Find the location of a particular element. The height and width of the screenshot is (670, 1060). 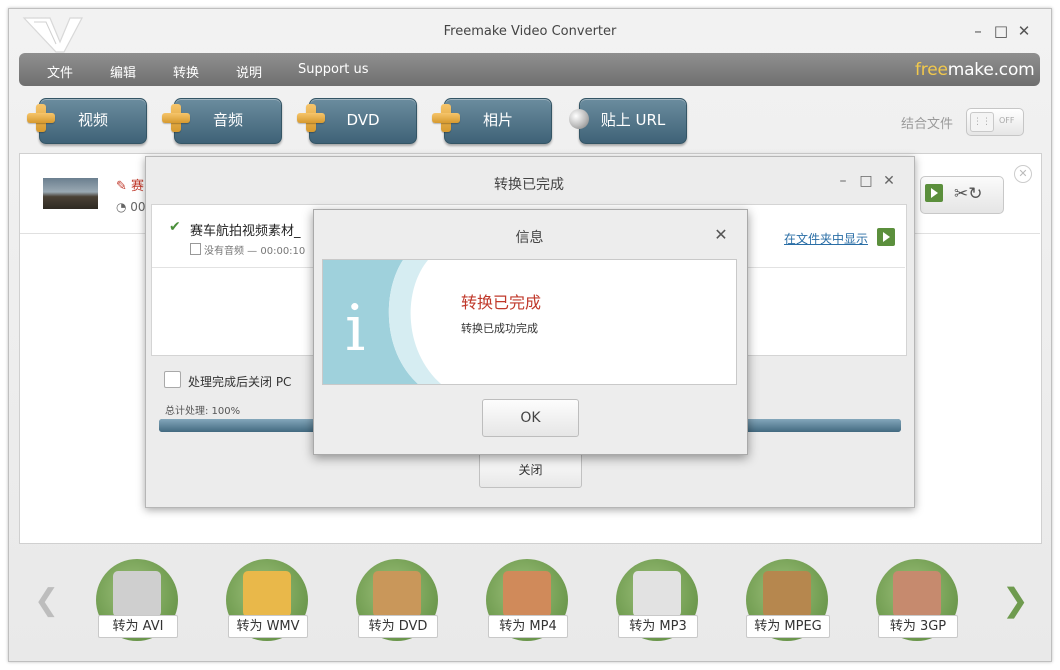

menu-file: 文件 is located at coordinates (60, 71).